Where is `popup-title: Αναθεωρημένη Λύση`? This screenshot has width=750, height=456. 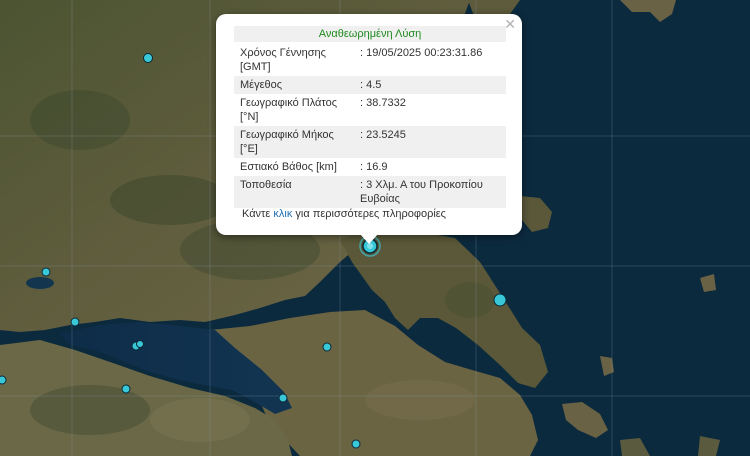 popup-title: Αναθεωρημένη Λύση is located at coordinates (370, 34).